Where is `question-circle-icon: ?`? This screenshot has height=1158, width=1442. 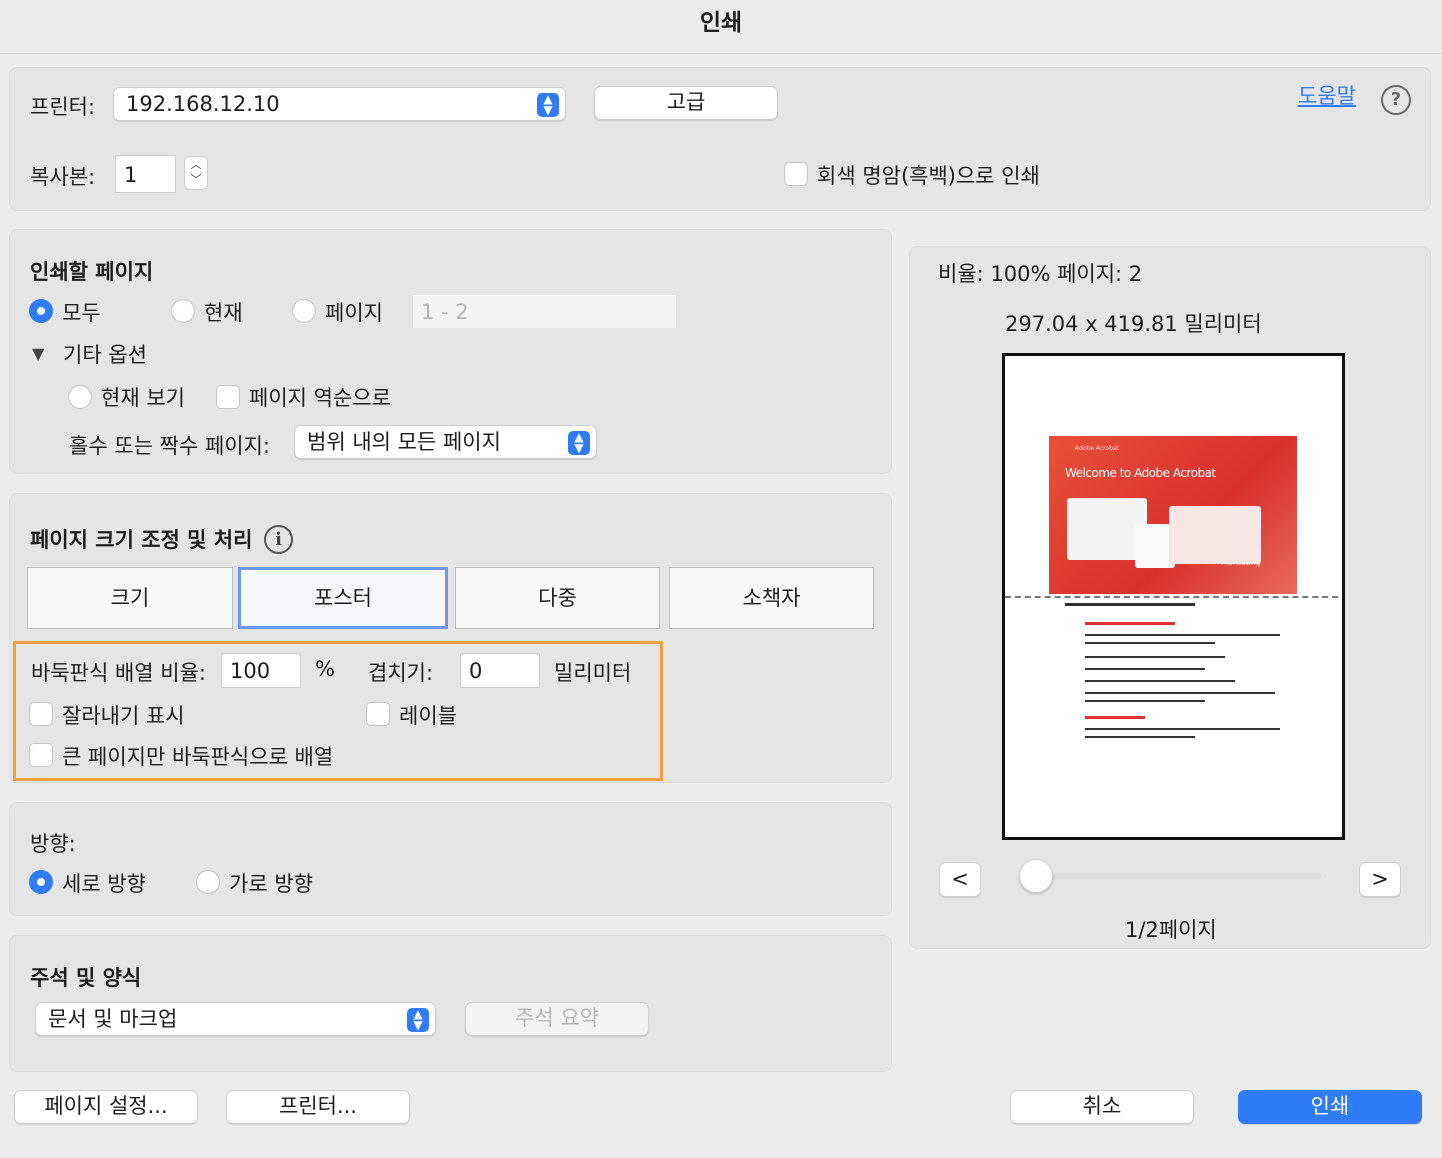
question-circle-icon: ? is located at coordinates (1396, 100).